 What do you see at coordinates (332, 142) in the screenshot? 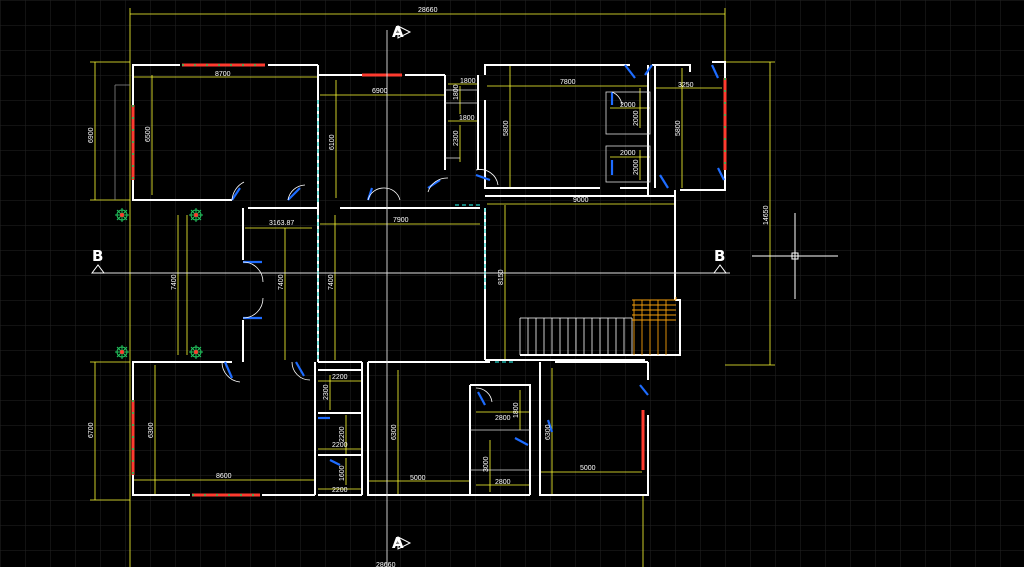
I see `dim-center-height: 6100` at bounding box center [332, 142].